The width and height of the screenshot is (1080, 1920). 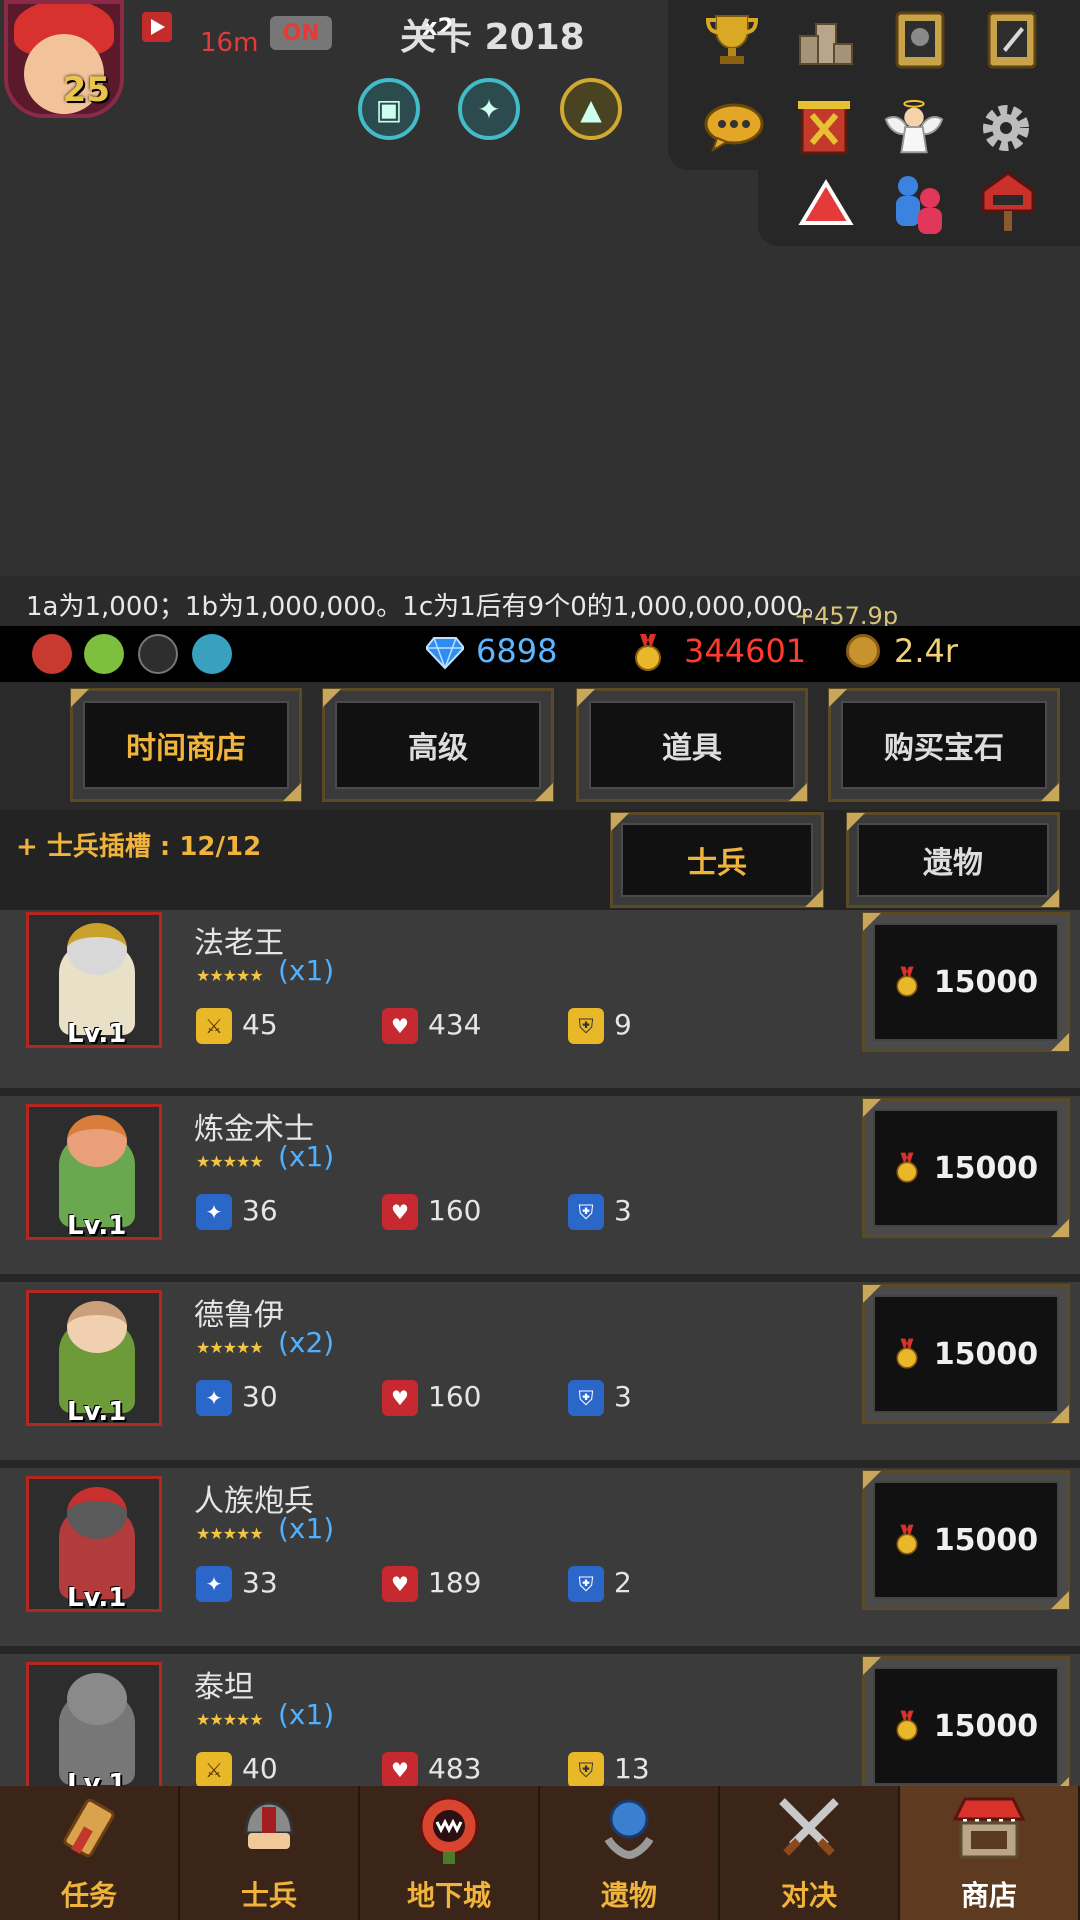 I want to click on gem-icon, so click(x=445, y=653).